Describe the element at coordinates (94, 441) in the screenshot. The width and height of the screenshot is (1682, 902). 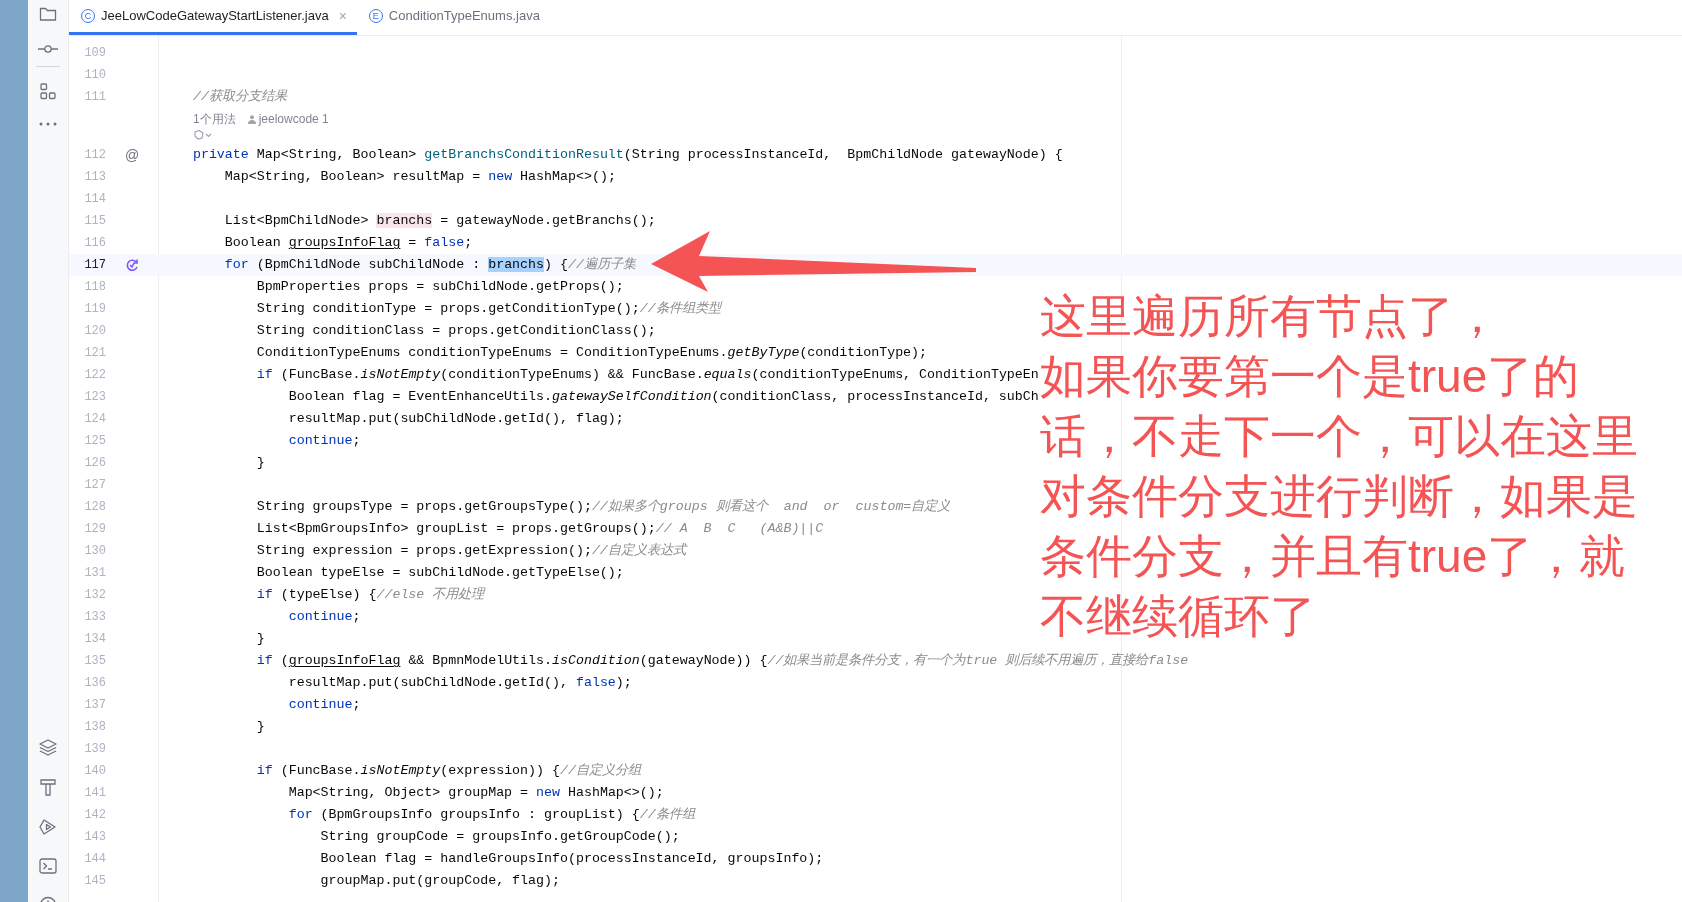
I see `line-number: 125` at that location.